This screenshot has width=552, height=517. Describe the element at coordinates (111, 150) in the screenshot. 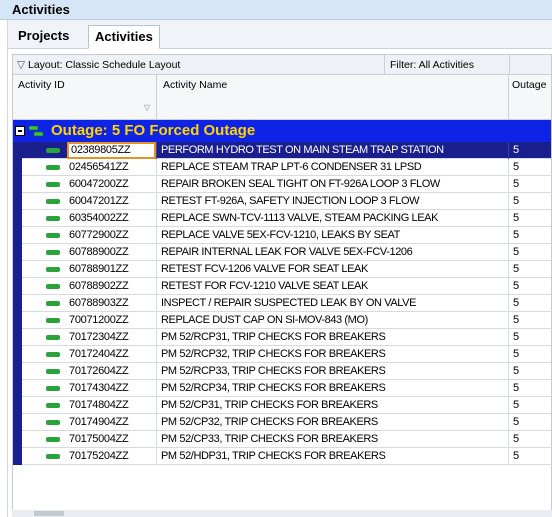

I see `activity-id-cell: 02389805ZZ` at that location.